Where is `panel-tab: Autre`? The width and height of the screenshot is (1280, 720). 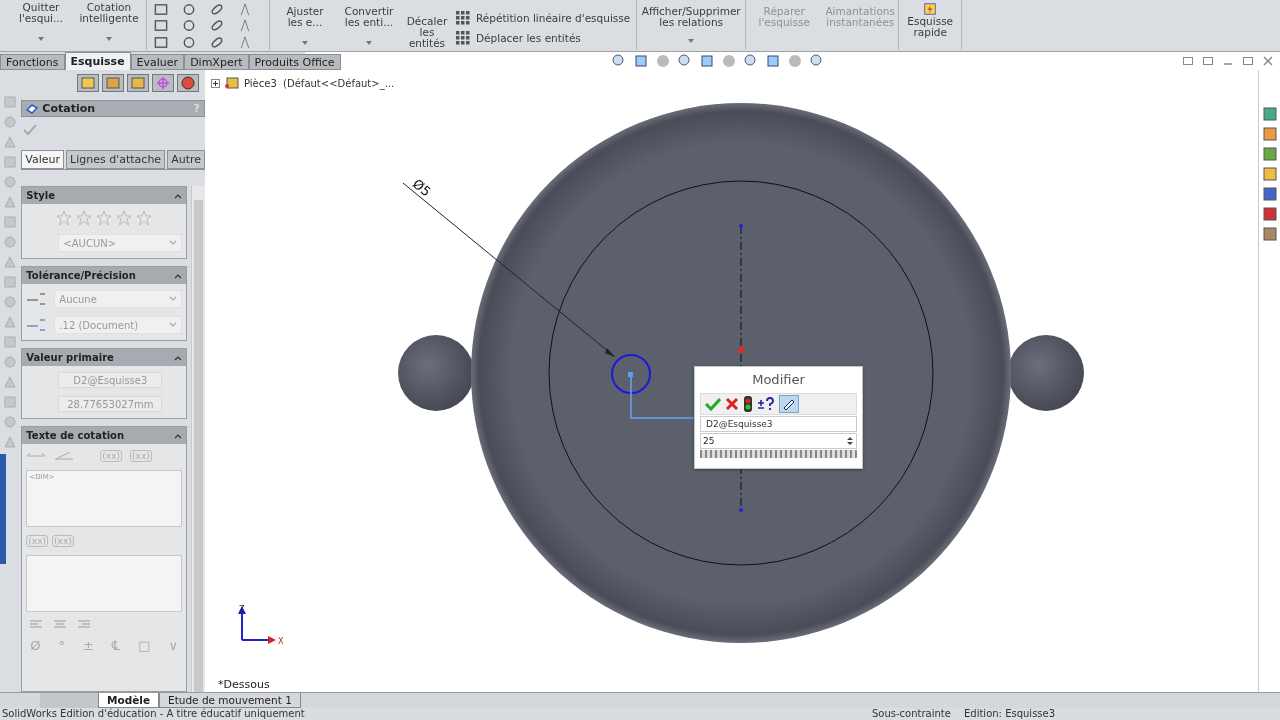
panel-tab: Autre is located at coordinates (186, 159).